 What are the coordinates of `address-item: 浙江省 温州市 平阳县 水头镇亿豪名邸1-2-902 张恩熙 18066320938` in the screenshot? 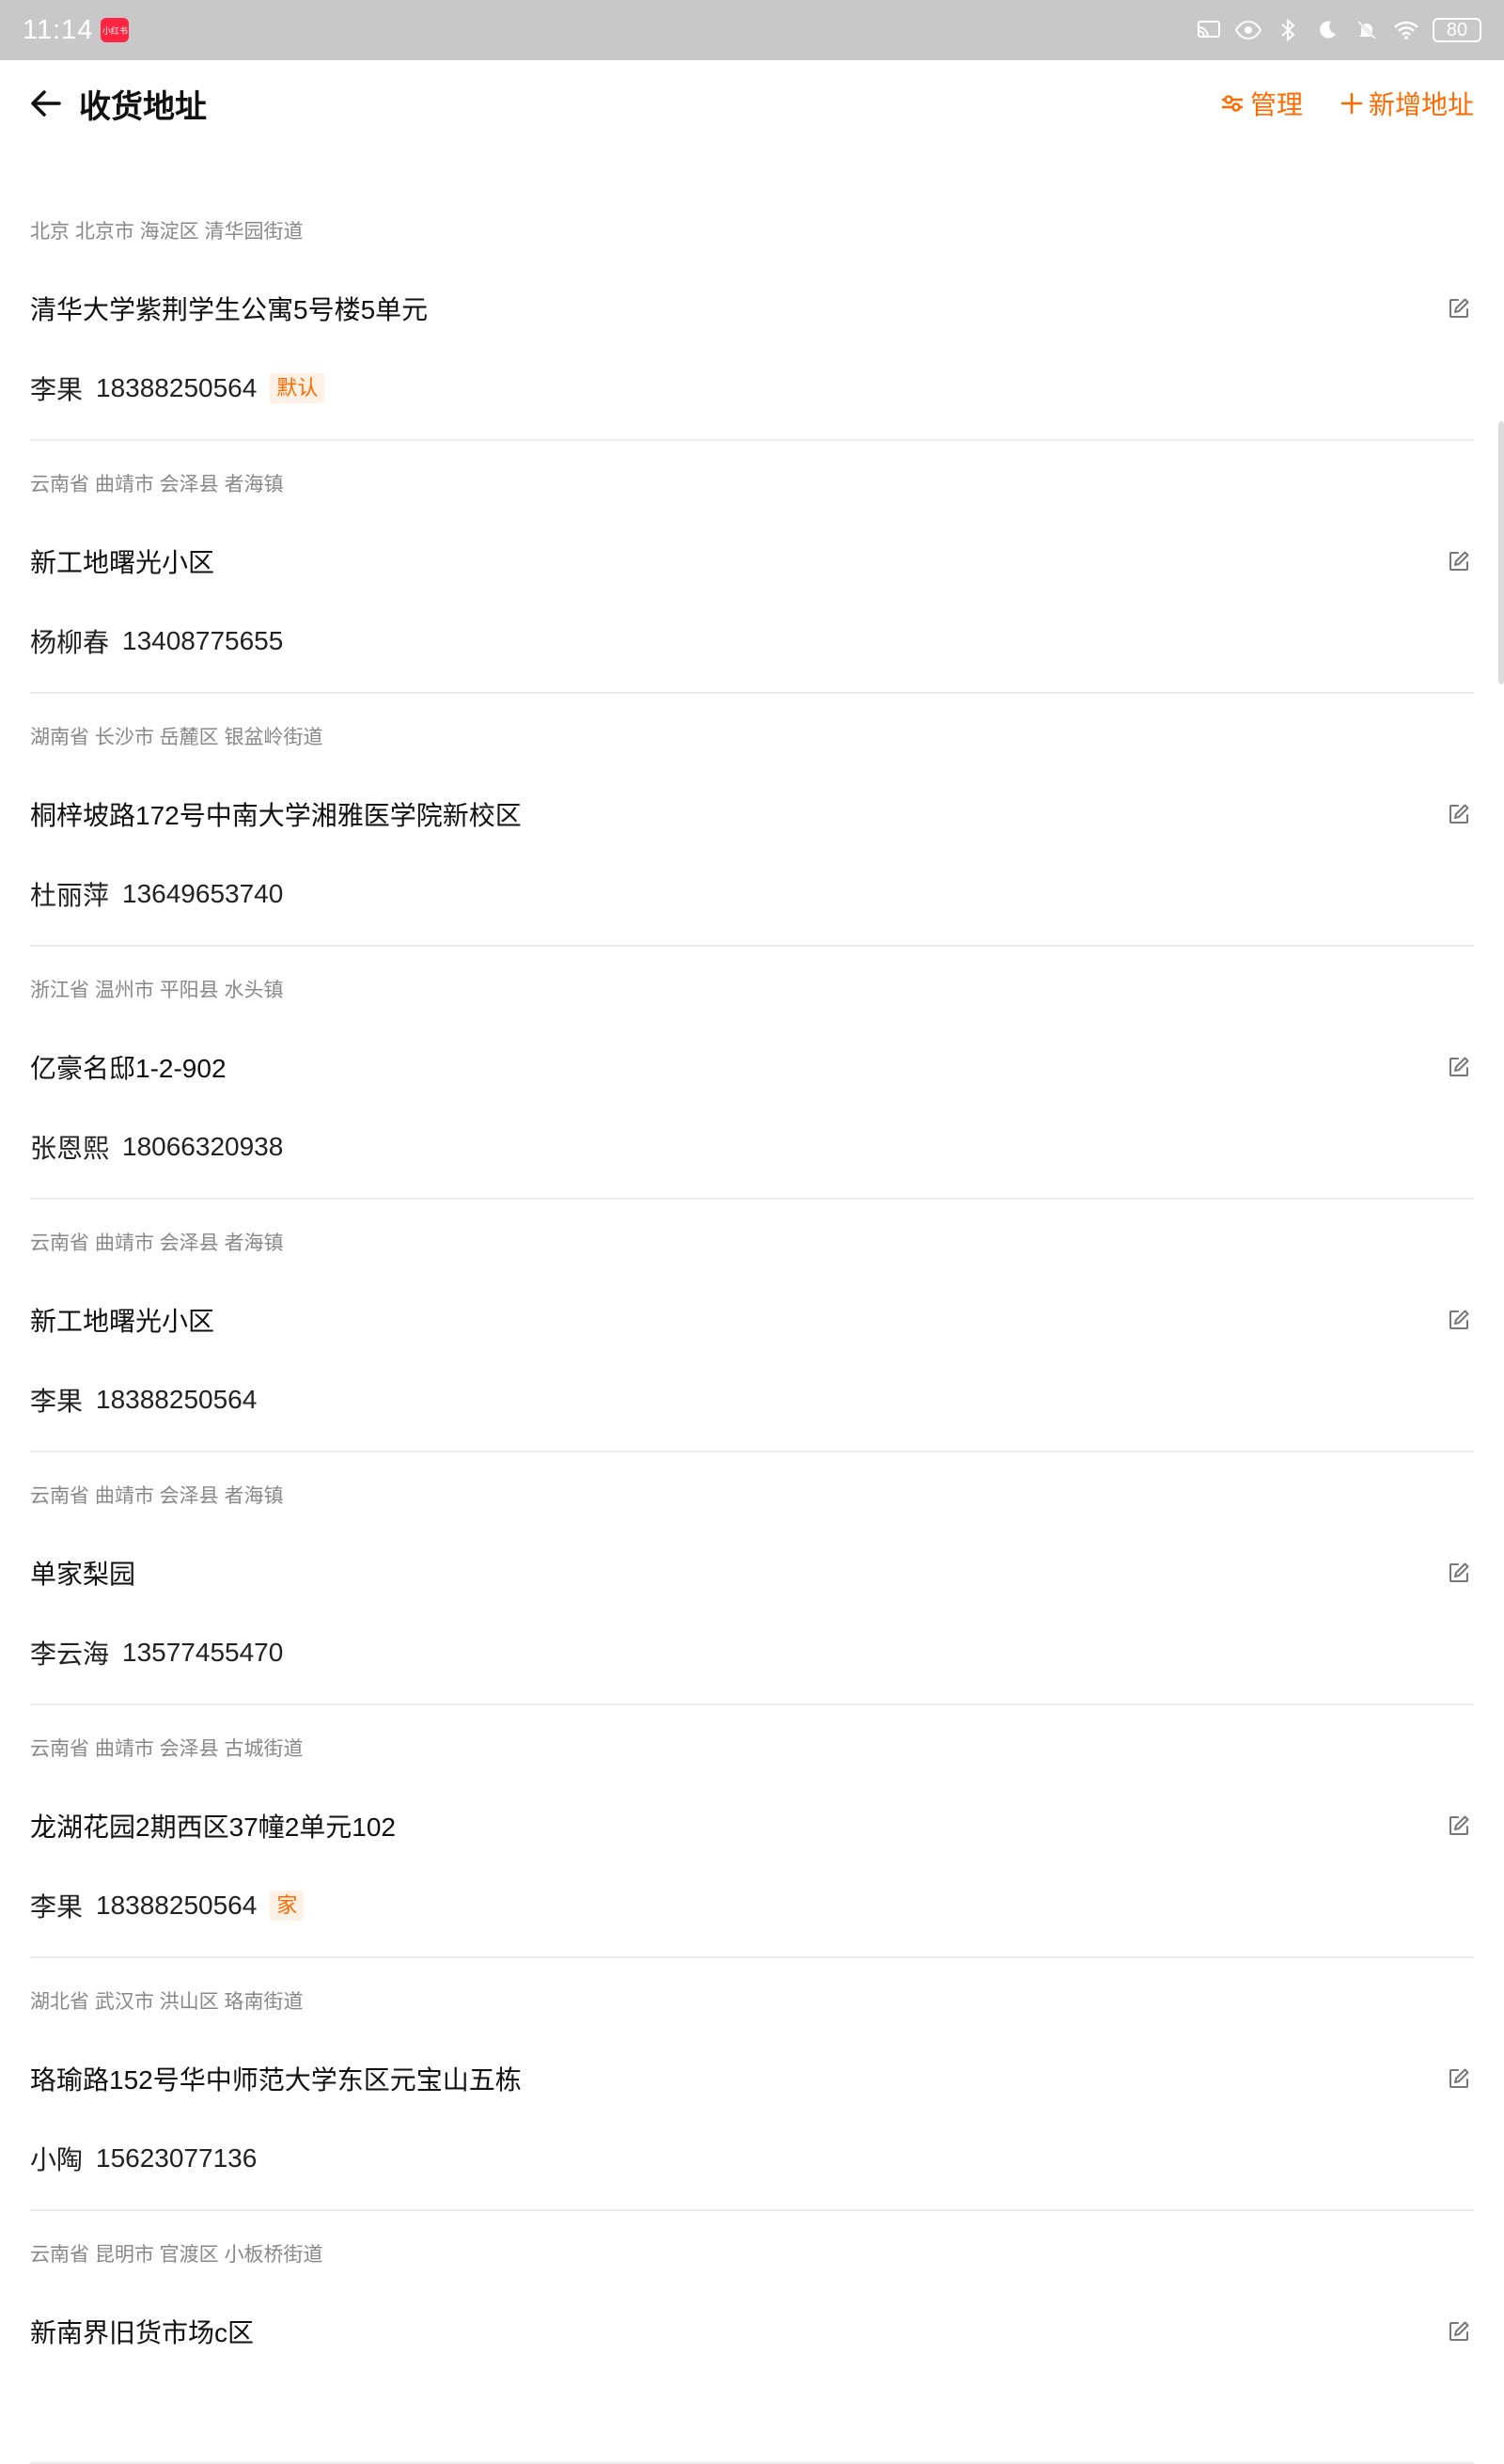 It's located at (752, 1074).